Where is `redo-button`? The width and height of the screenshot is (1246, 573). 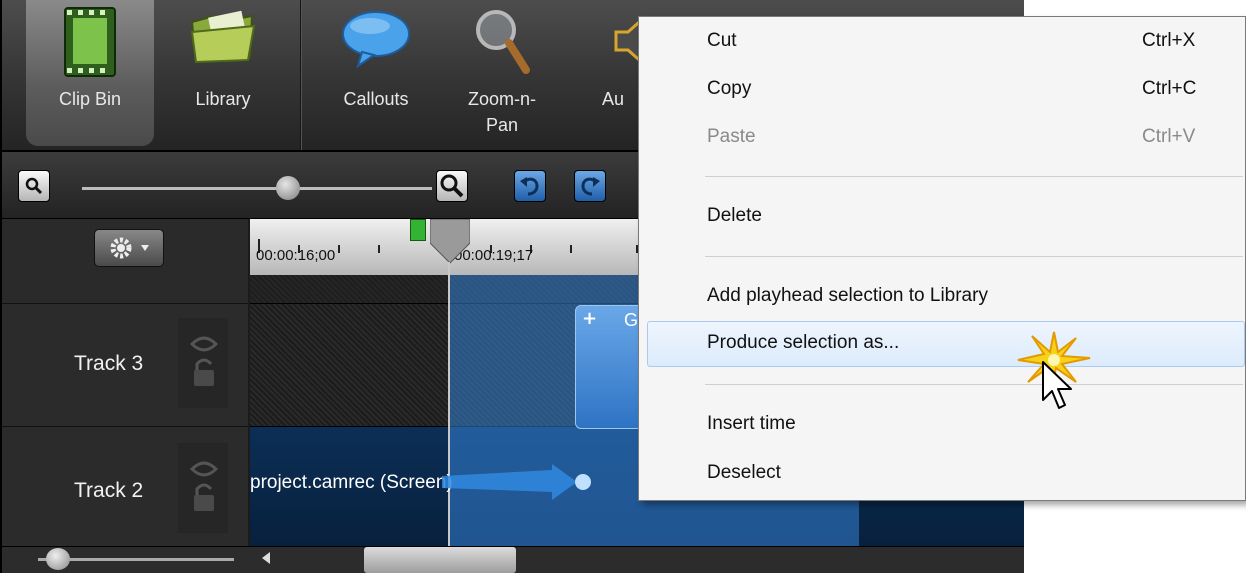 redo-button is located at coordinates (590, 186).